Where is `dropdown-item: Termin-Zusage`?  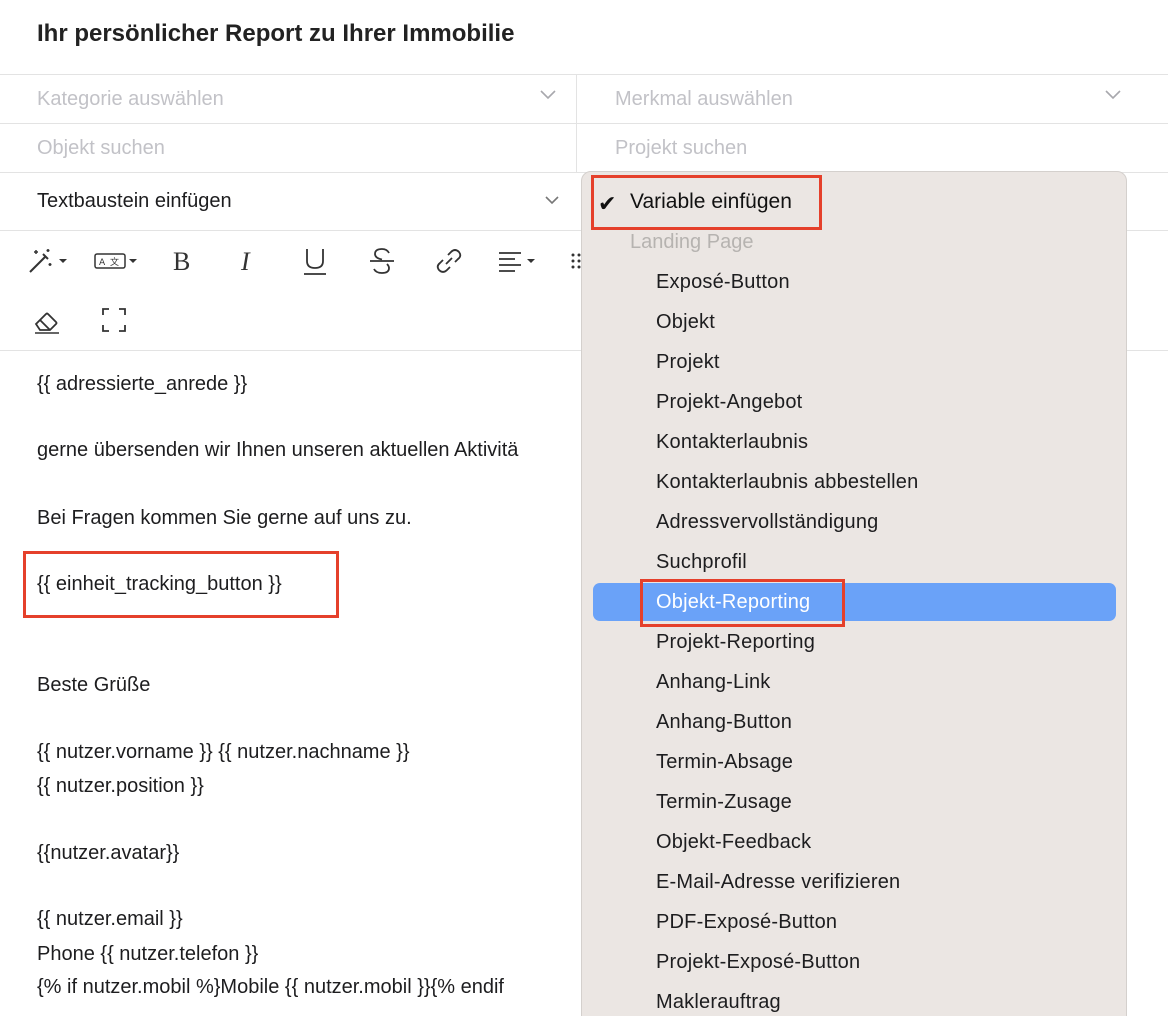 dropdown-item: Termin-Zusage is located at coordinates (724, 802).